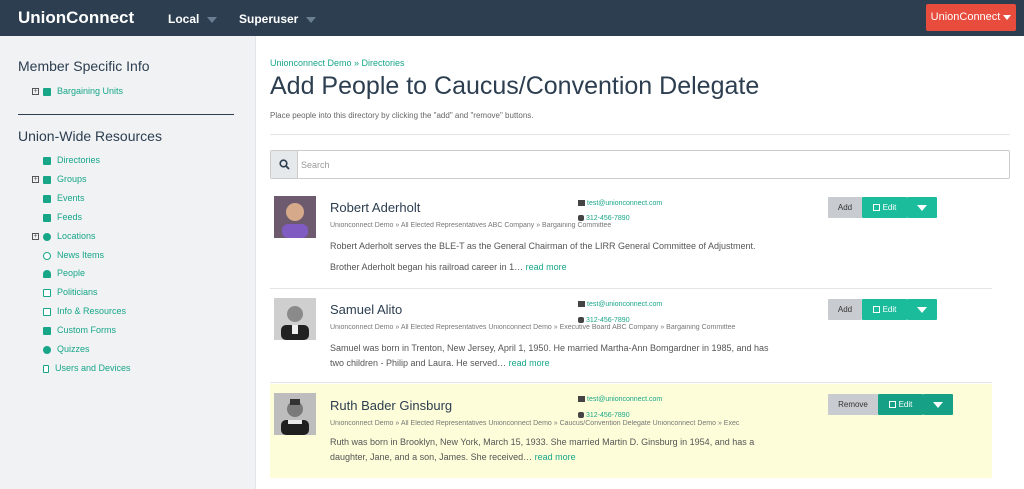  I want to click on nav-superuser-dropdown: Superuser, so click(278, 19).